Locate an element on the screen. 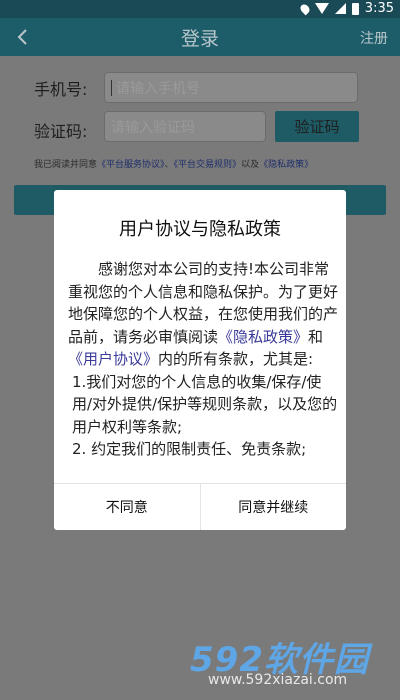 This screenshot has width=400, height=700. phone-label: 手机号: is located at coordinates (61, 89).